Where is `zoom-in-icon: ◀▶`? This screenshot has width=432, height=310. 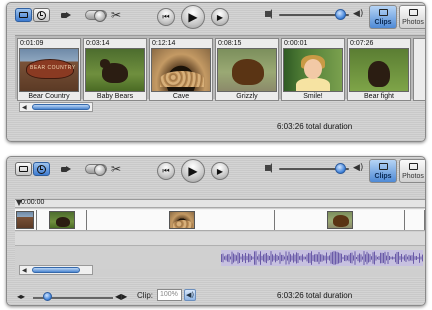
zoom-in-icon: ◀▶ is located at coordinates (121, 296).